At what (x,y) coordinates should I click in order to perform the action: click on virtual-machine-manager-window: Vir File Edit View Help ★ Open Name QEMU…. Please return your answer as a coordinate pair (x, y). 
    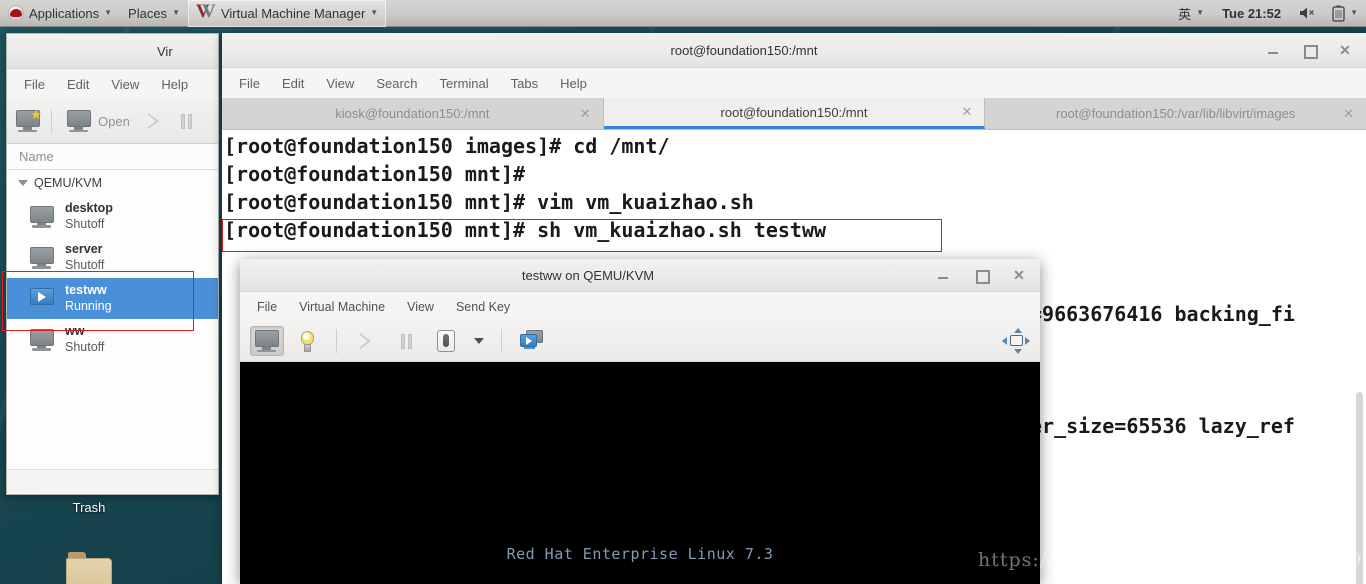
    Looking at the image, I should click on (112, 264).